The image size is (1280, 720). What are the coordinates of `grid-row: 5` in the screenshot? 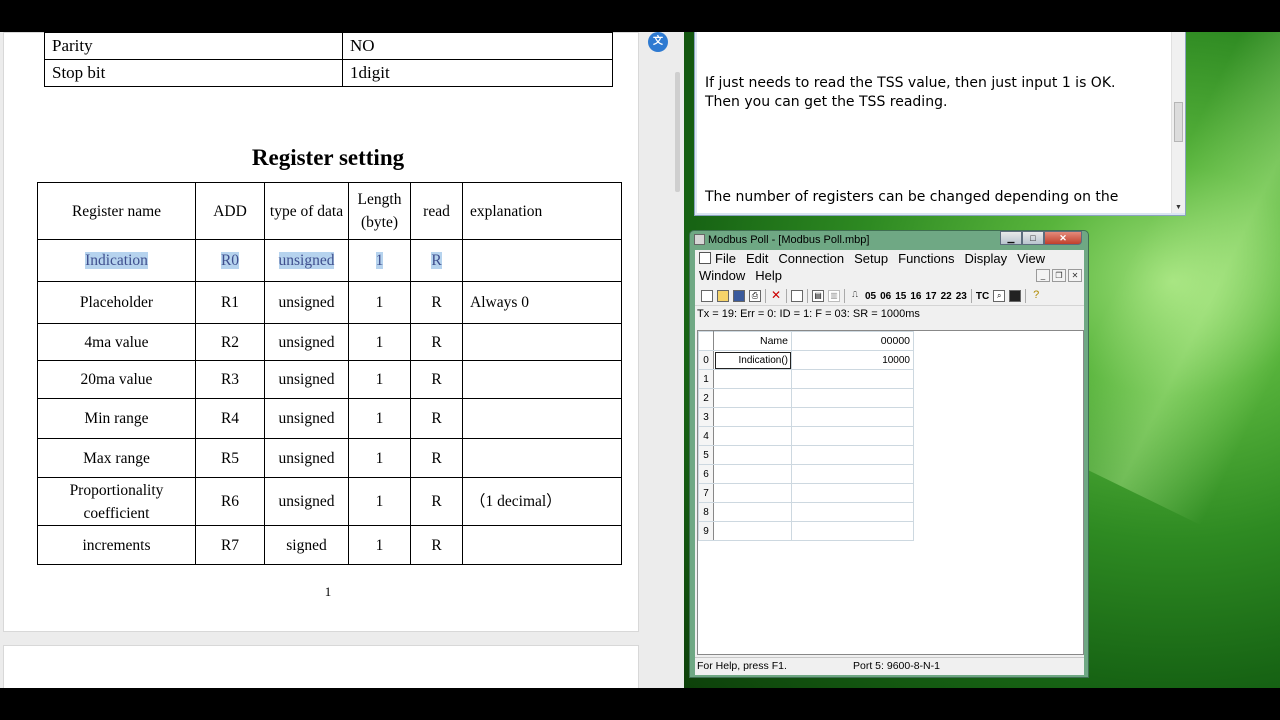 It's located at (806, 455).